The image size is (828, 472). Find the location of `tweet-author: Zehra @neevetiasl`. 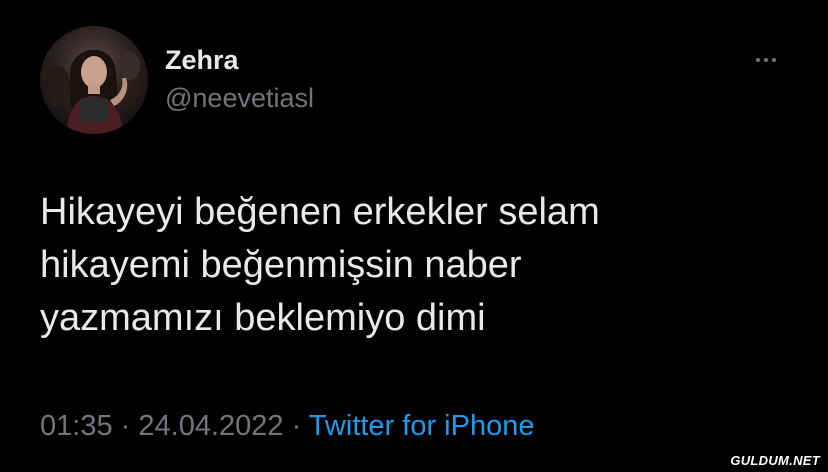

tweet-author: Zehra @neevetiasl is located at coordinates (239, 79).